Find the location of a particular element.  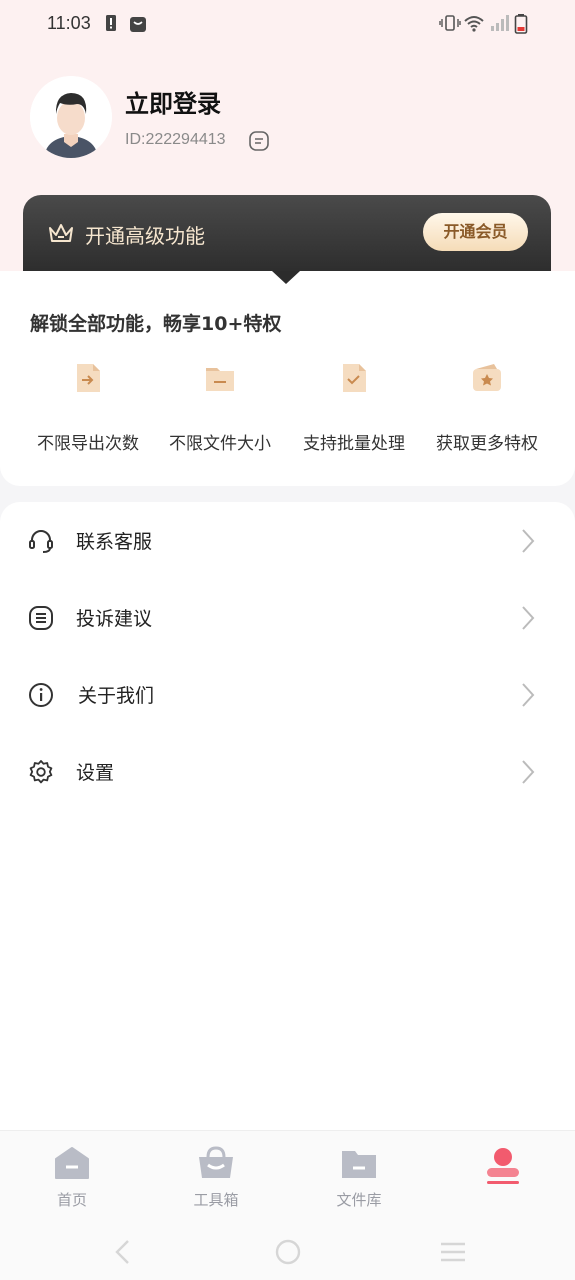

avatar is located at coordinates (71, 117).